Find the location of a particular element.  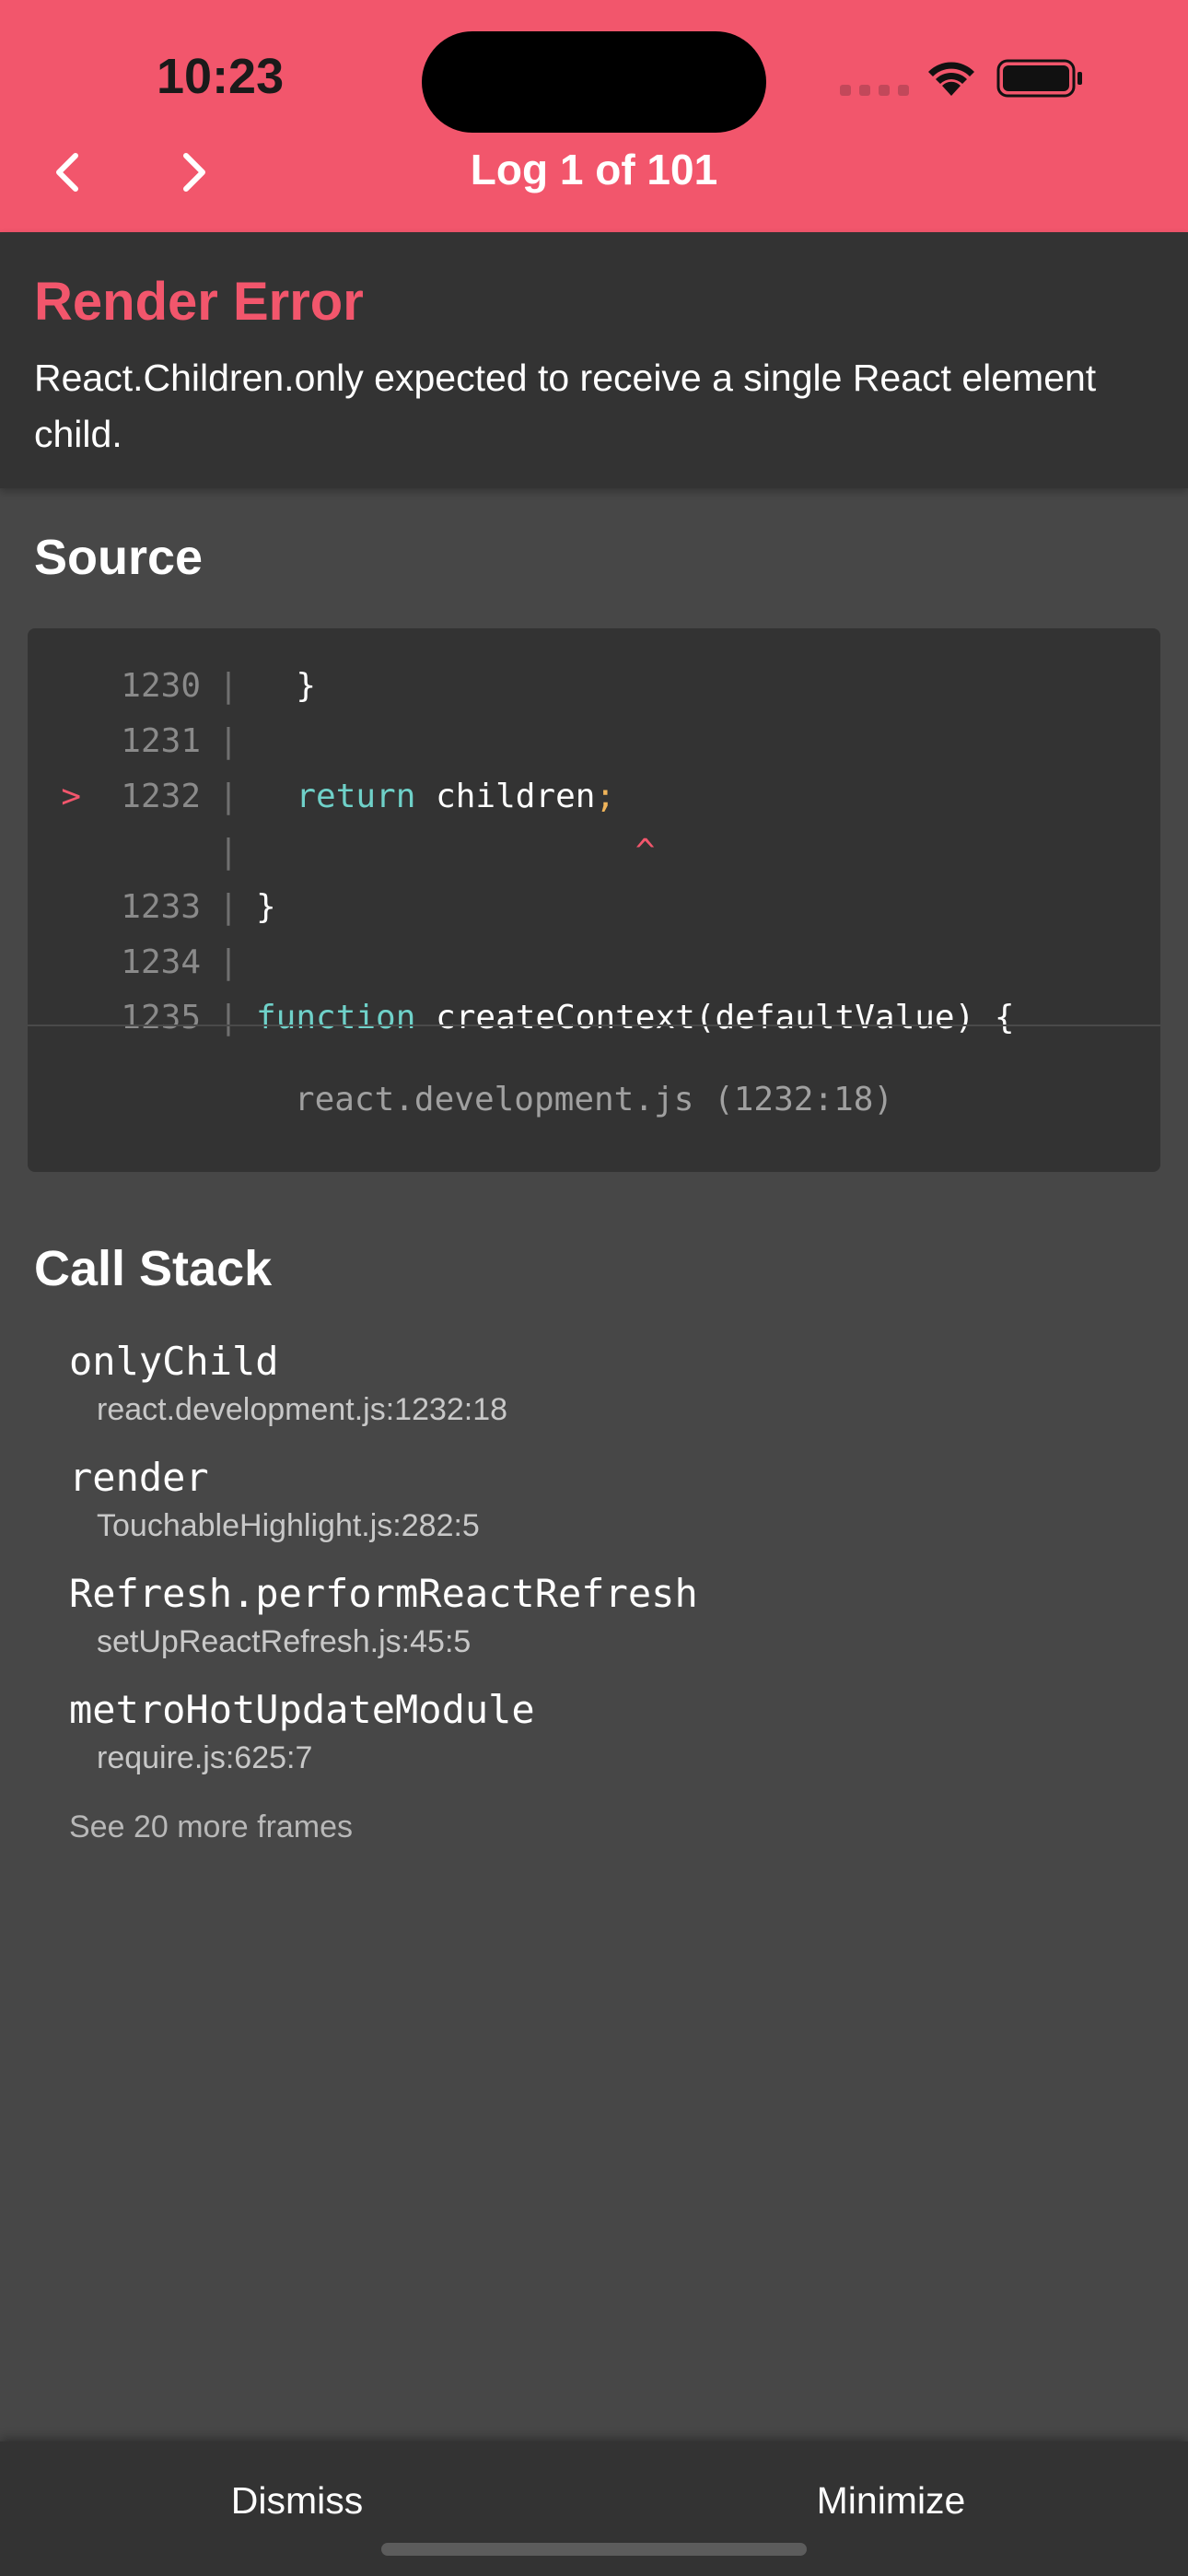

call-stack-section-title: Call Stack is located at coordinates (153, 1268).